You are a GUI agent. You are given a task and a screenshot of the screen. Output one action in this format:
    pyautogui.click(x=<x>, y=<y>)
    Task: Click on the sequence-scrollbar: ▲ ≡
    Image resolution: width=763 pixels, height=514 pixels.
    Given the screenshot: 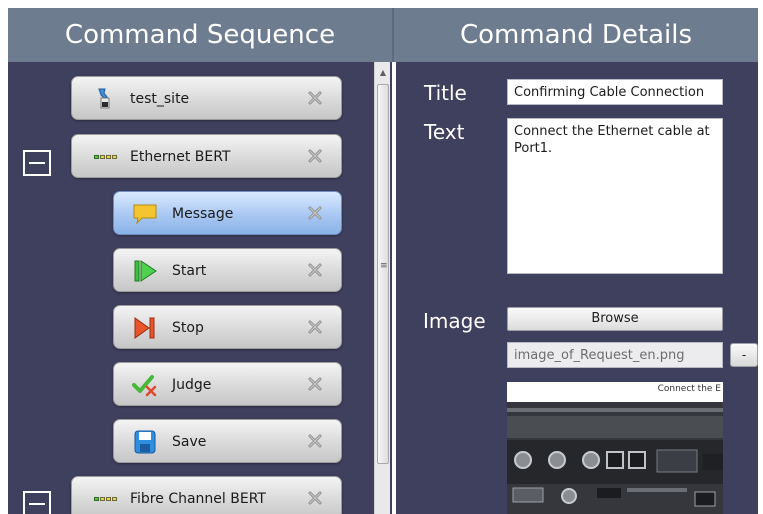 What is the action you would take?
    pyautogui.click(x=382, y=288)
    